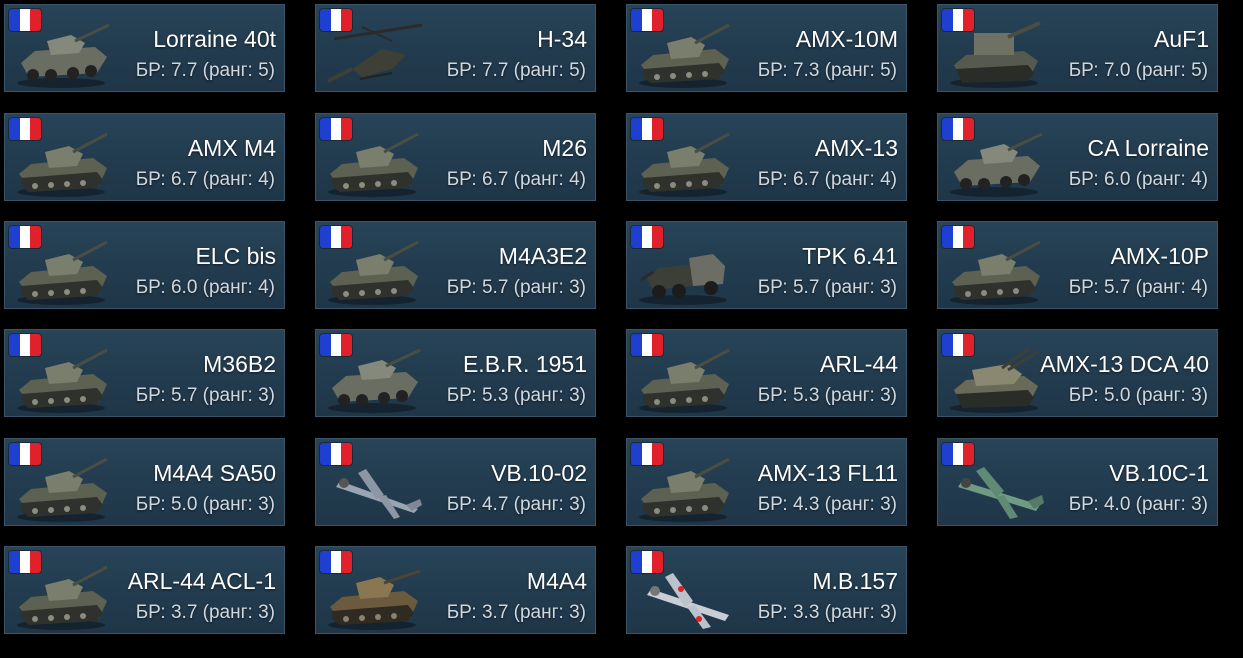 The width and height of the screenshot is (1243, 658). I want to click on vehicle-card: AuF1 БР: 7.0 (ранг: 5), so click(1077, 48).